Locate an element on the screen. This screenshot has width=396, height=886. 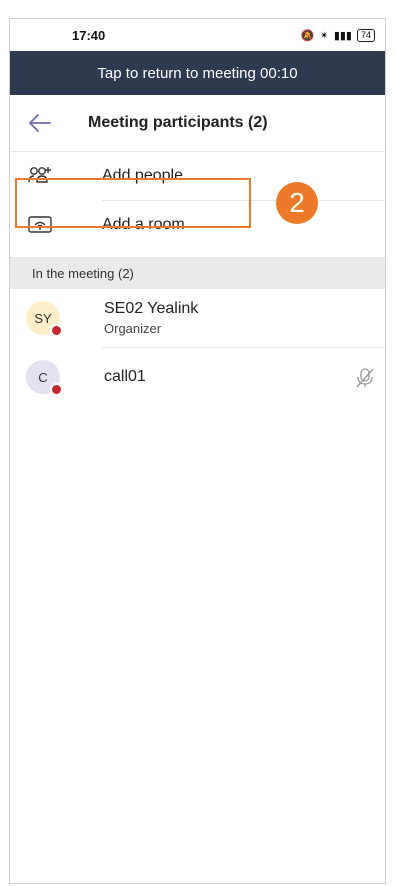
section-title: In the meeting (2) is located at coordinates (83, 273).